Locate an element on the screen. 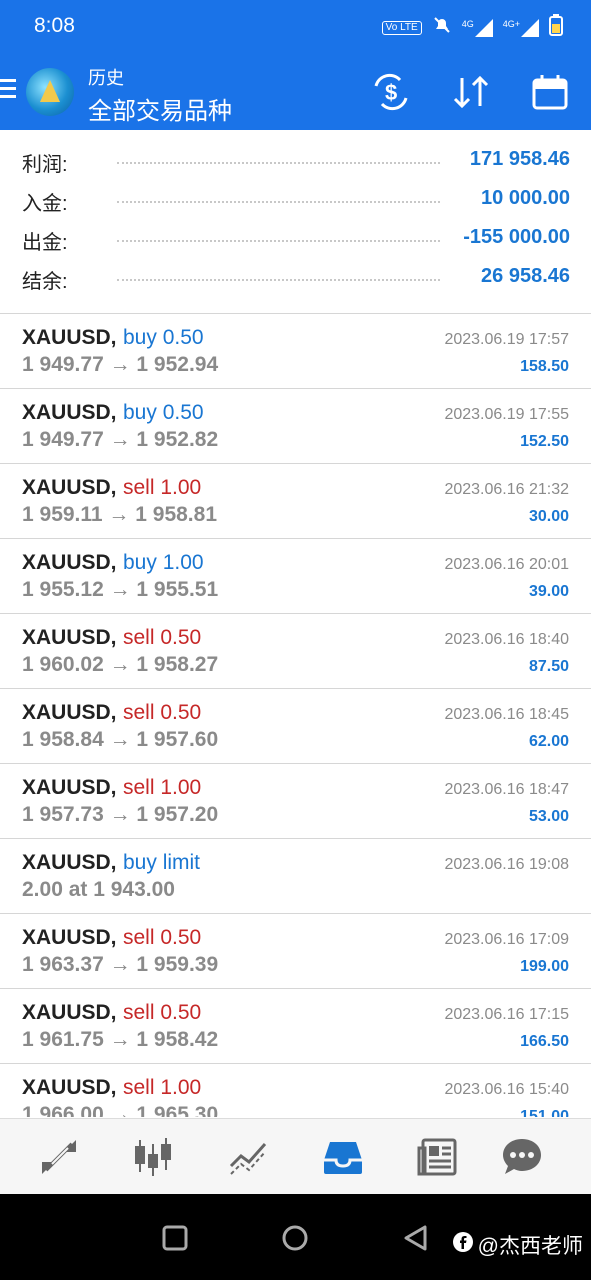 The height and width of the screenshot is (1280, 591). menu-icon is located at coordinates (8, 91).